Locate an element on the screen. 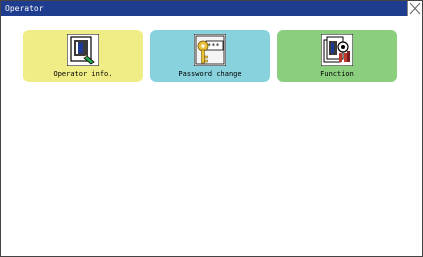 This screenshot has width=423, height=257. password-change-label: Password change is located at coordinates (210, 74).